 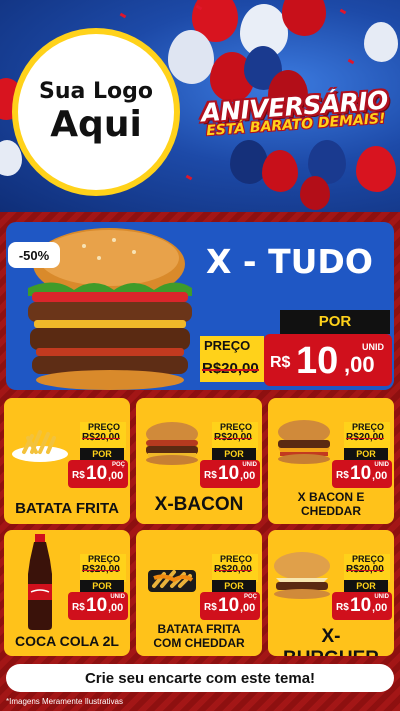 I want to click on card-product-name: X-BACON, so click(x=199, y=504).